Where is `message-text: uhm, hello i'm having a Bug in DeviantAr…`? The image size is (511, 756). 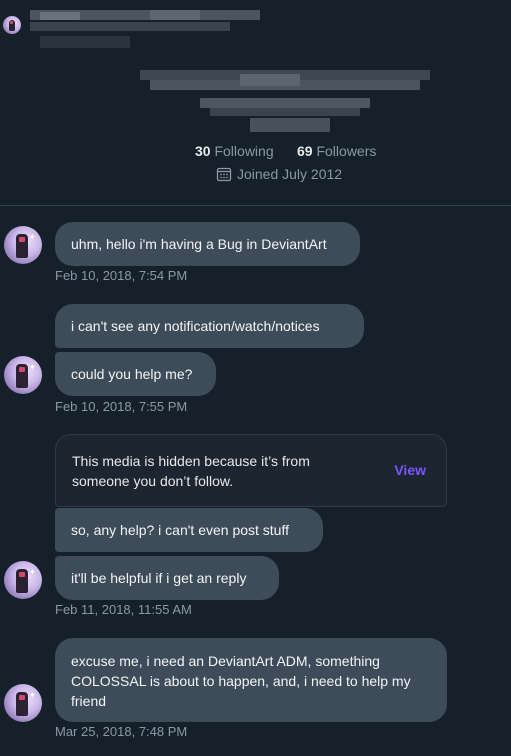 message-text: uhm, hello i'm having a Bug in DeviantAr… is located at coordinates (199, 244).